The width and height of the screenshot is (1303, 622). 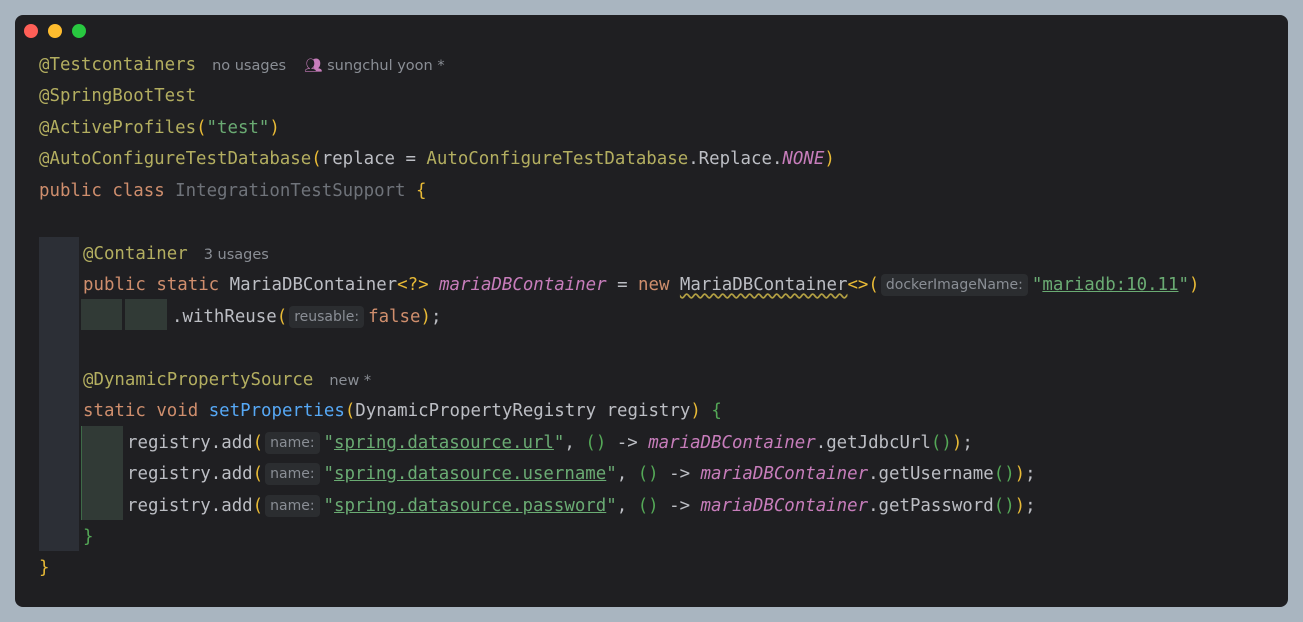 What do you see at coordinates (1110, 285) in the screenshot?
I see `docker-image-string: mariadb:10.11` at bounding box center [1110, 285].